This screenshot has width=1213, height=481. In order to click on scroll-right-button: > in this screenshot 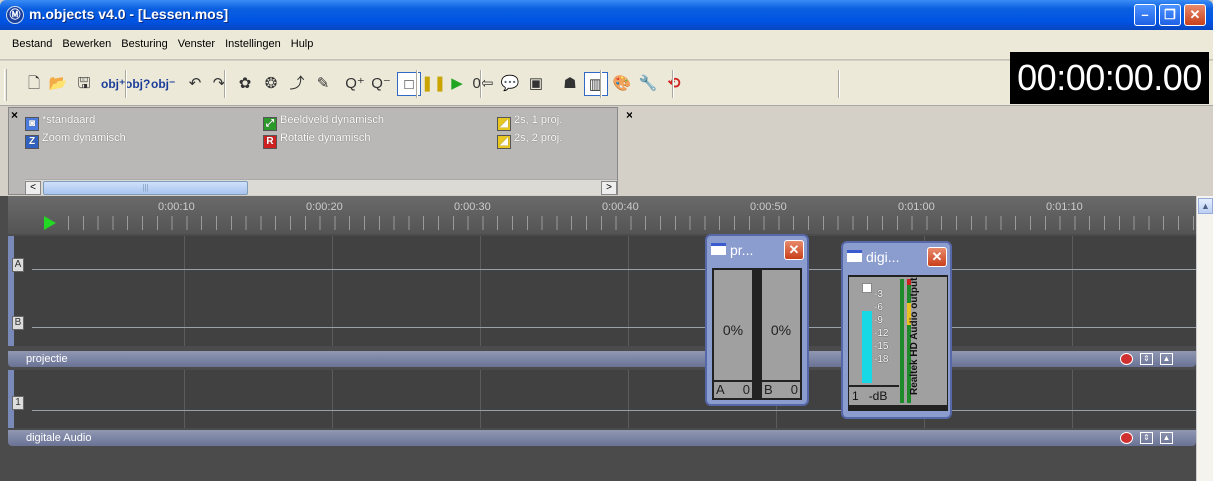, I will do `click(609, 188)`.